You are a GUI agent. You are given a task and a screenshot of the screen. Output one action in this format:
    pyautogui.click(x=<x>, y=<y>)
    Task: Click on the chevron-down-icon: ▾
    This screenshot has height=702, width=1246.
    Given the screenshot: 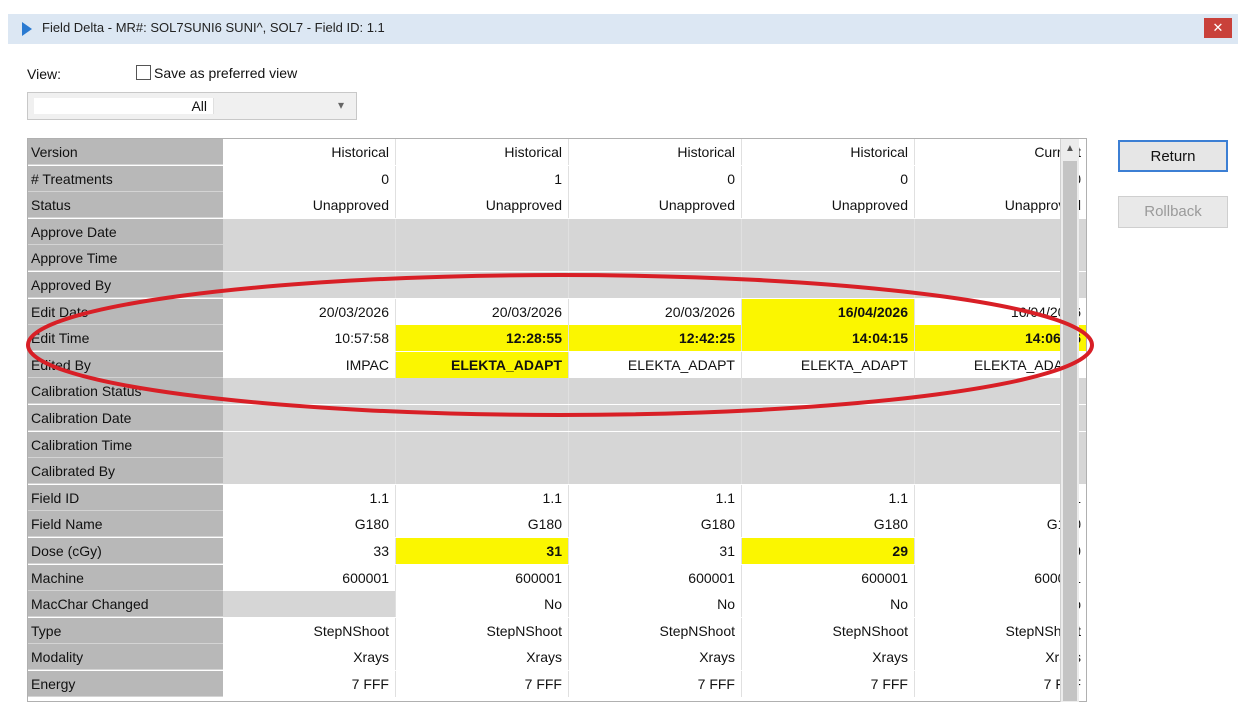 What is the action you would take?
    pyautogui.click(x=340, y=105)
    